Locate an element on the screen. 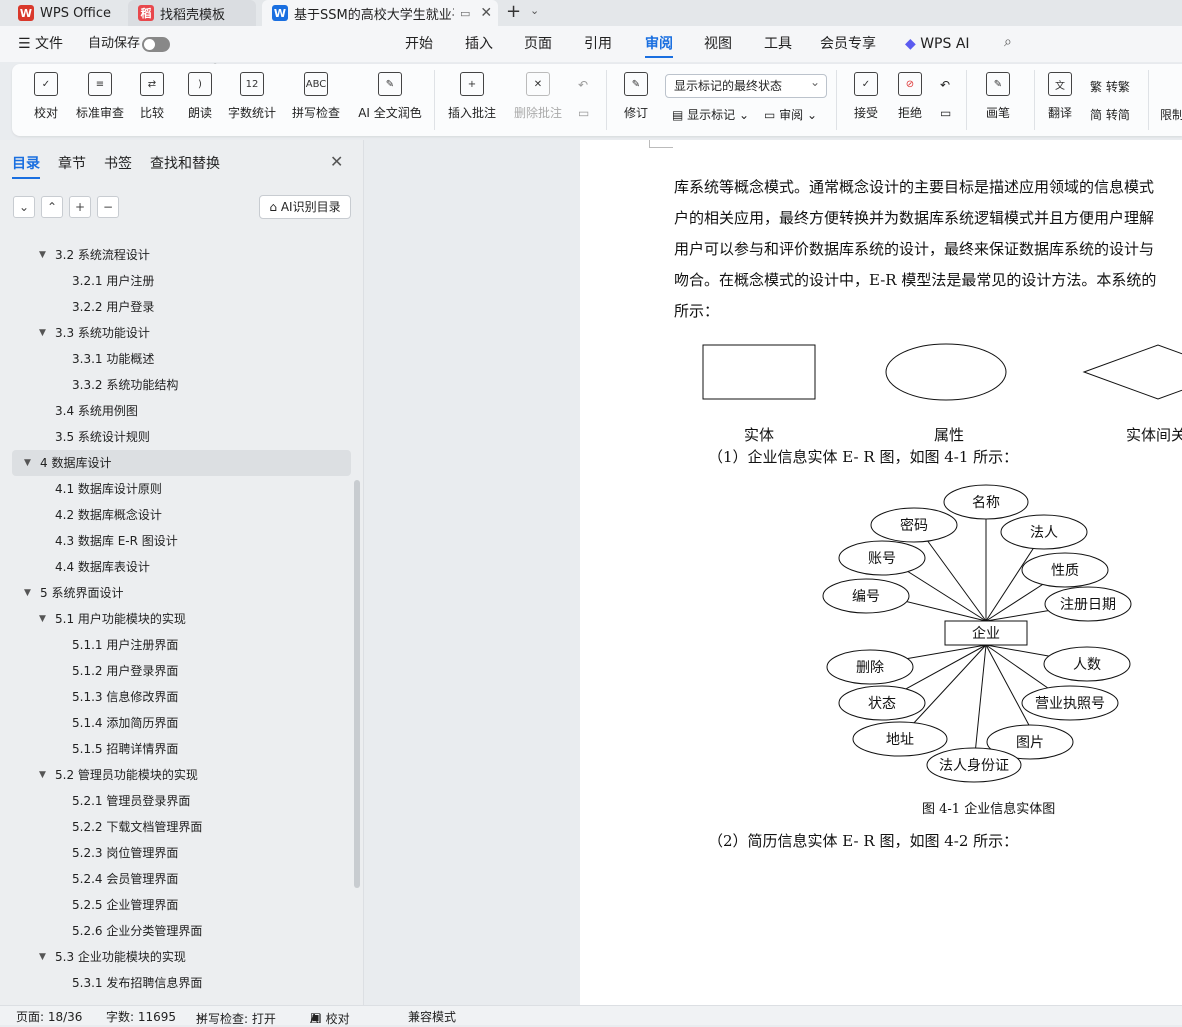 The height and width of the screenshot is (1027, 1182). toc-item: 5.2.3 岗位管理界面 is located at coordinates (125, 853).